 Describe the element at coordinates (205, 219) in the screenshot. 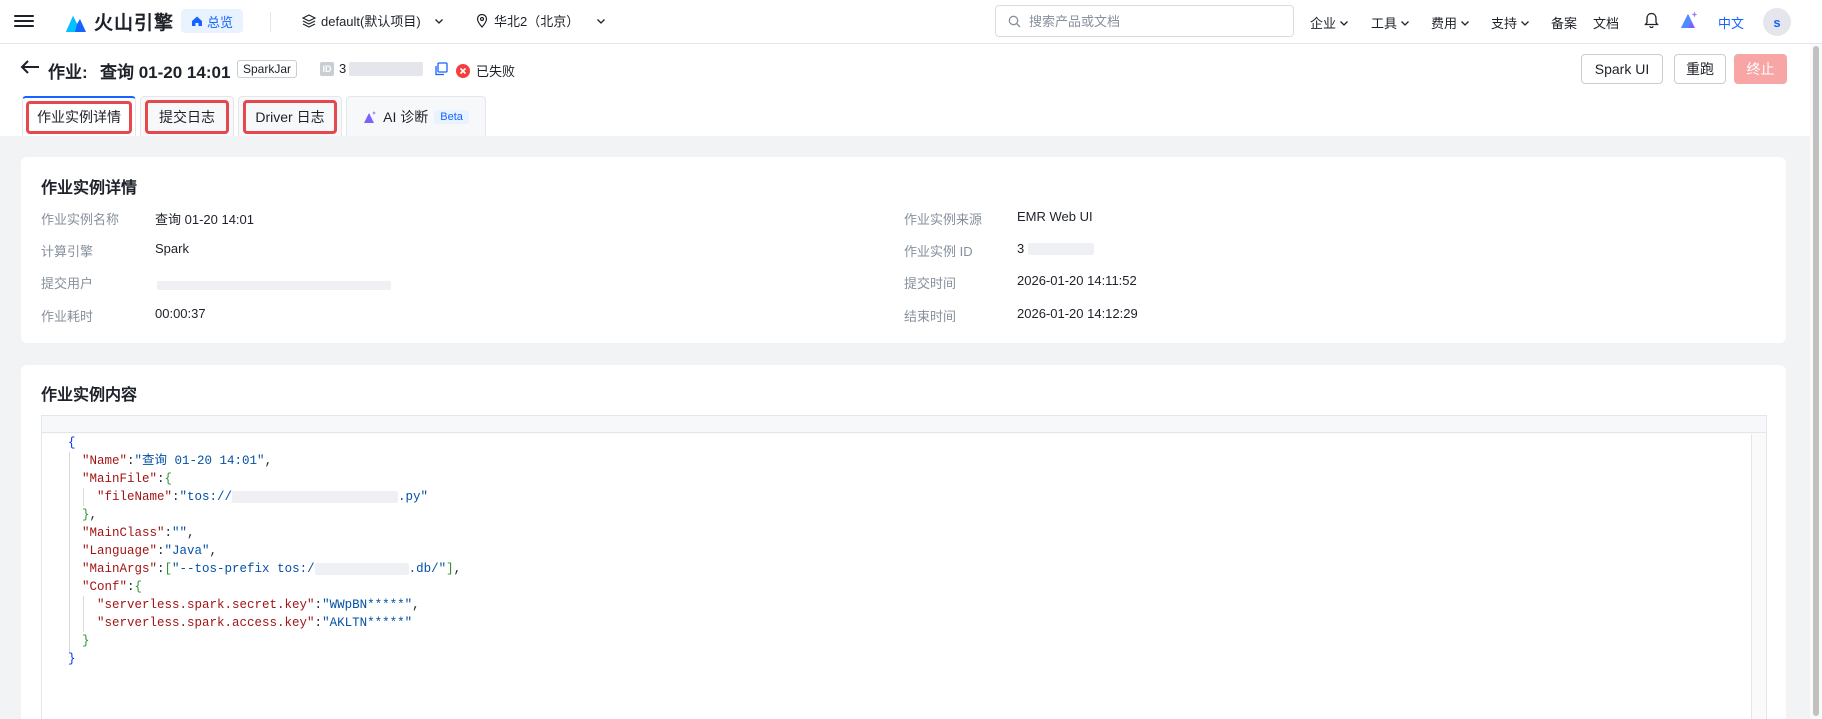

I see `job-instance-name: 查询 01-20 14:01` at that location.